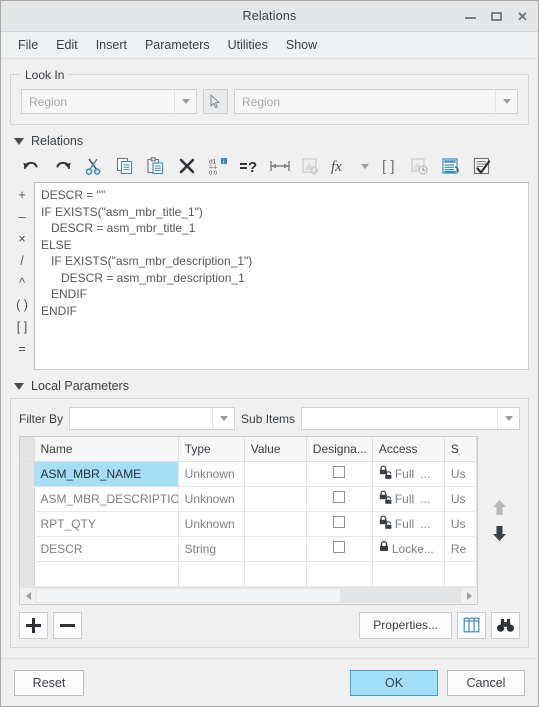  I want to click on column-header-access: Access, so click(408, 449).